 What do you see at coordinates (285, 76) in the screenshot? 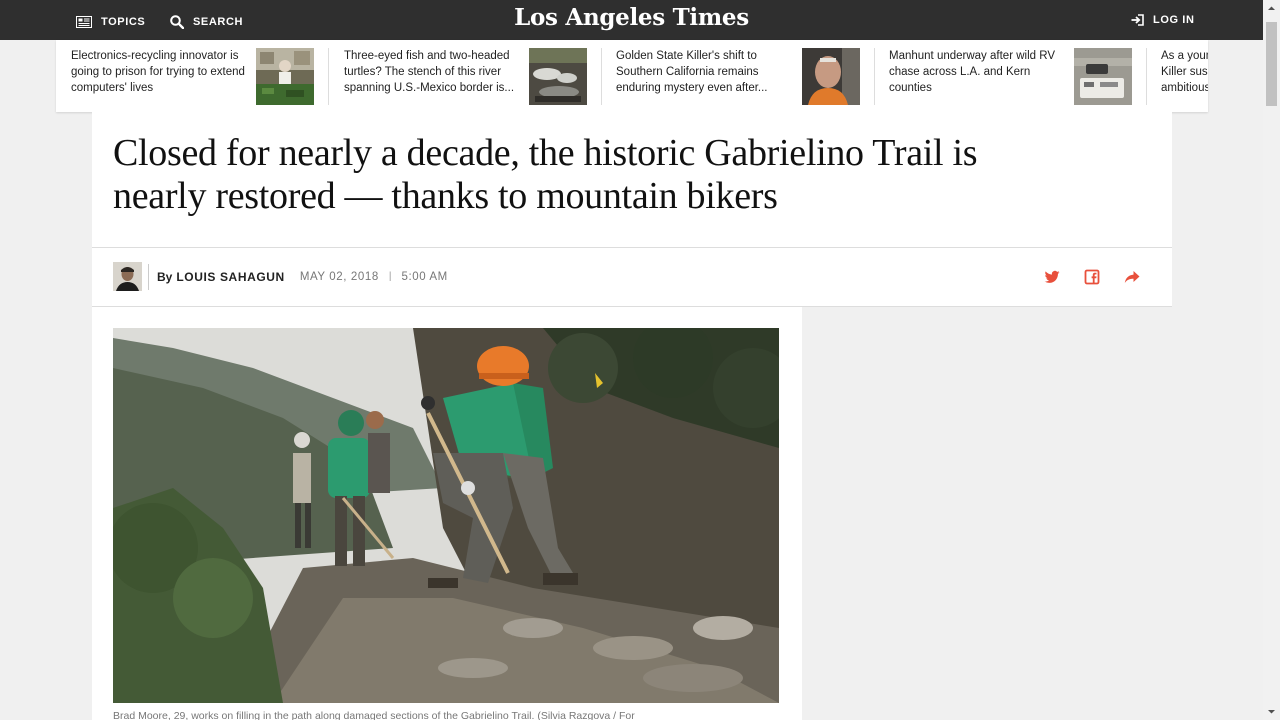
I see `recycling-workshop-thumbnail` at bounding box center [285, 76].